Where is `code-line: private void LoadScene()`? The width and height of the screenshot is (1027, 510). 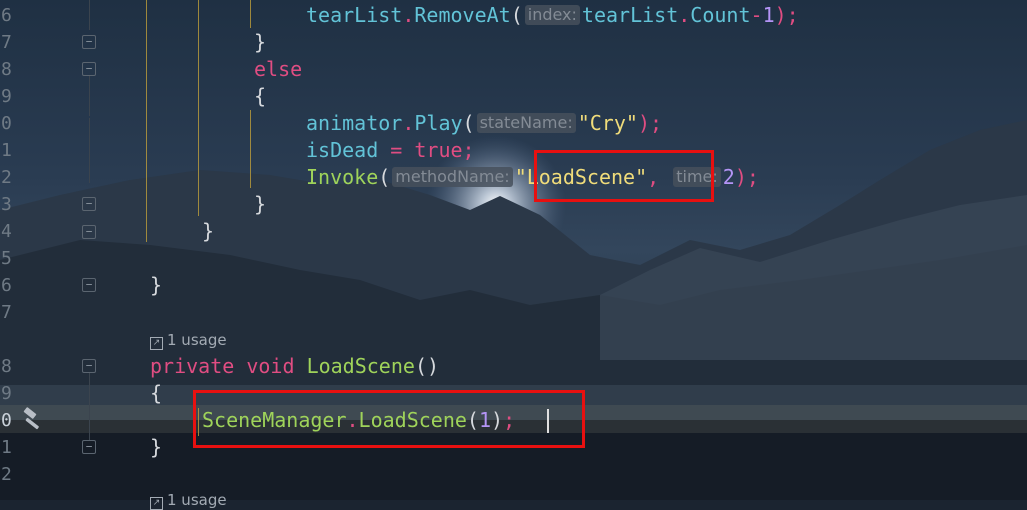
code-line: private void LoadScene() is located at coordinates (294, 366).